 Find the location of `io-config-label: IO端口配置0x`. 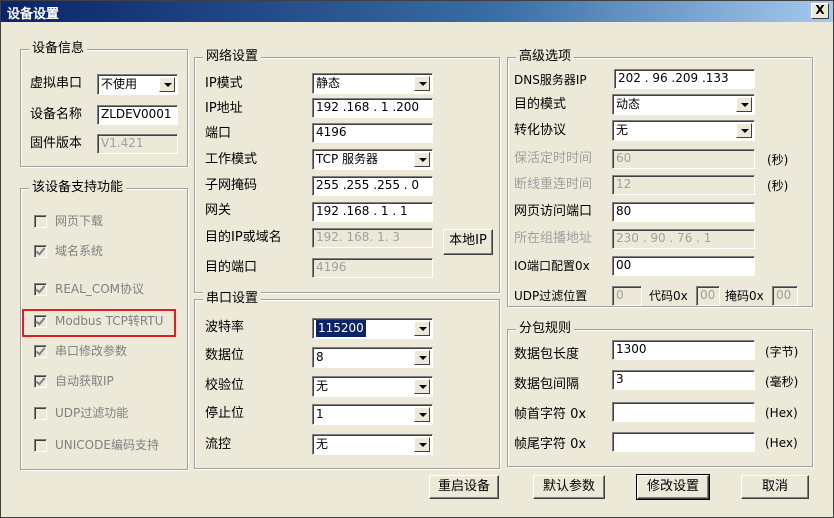

io-config-label: IO端口配置0x is located at coordinates (552, 266).